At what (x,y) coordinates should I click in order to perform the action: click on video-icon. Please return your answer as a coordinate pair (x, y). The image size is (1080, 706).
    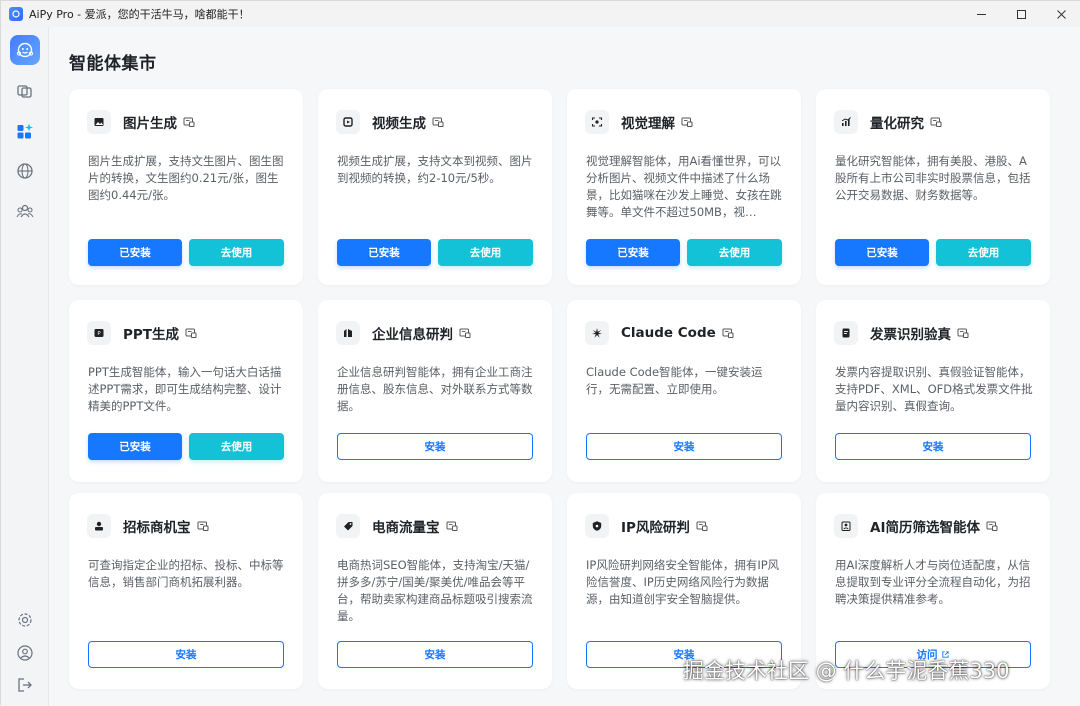
    Looking at the image, I should click on (348, 122).